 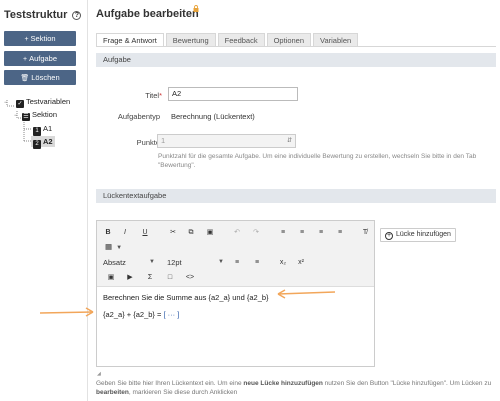 What do you see at coordinates (66, 312) in the screenshot?
I see `arrow-left-annotation` at bounding box center [66, 312].